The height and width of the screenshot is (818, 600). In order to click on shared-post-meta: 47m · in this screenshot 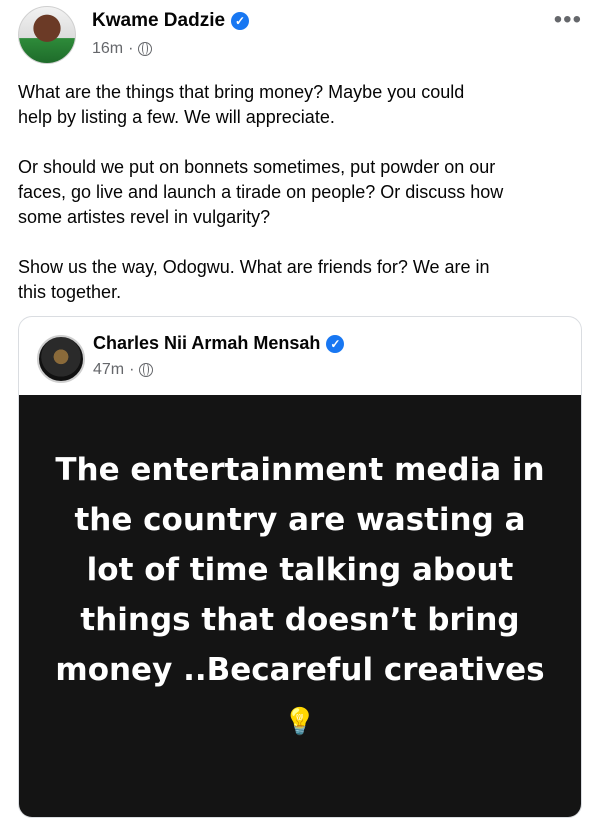, I will do `click(123, 370)`.